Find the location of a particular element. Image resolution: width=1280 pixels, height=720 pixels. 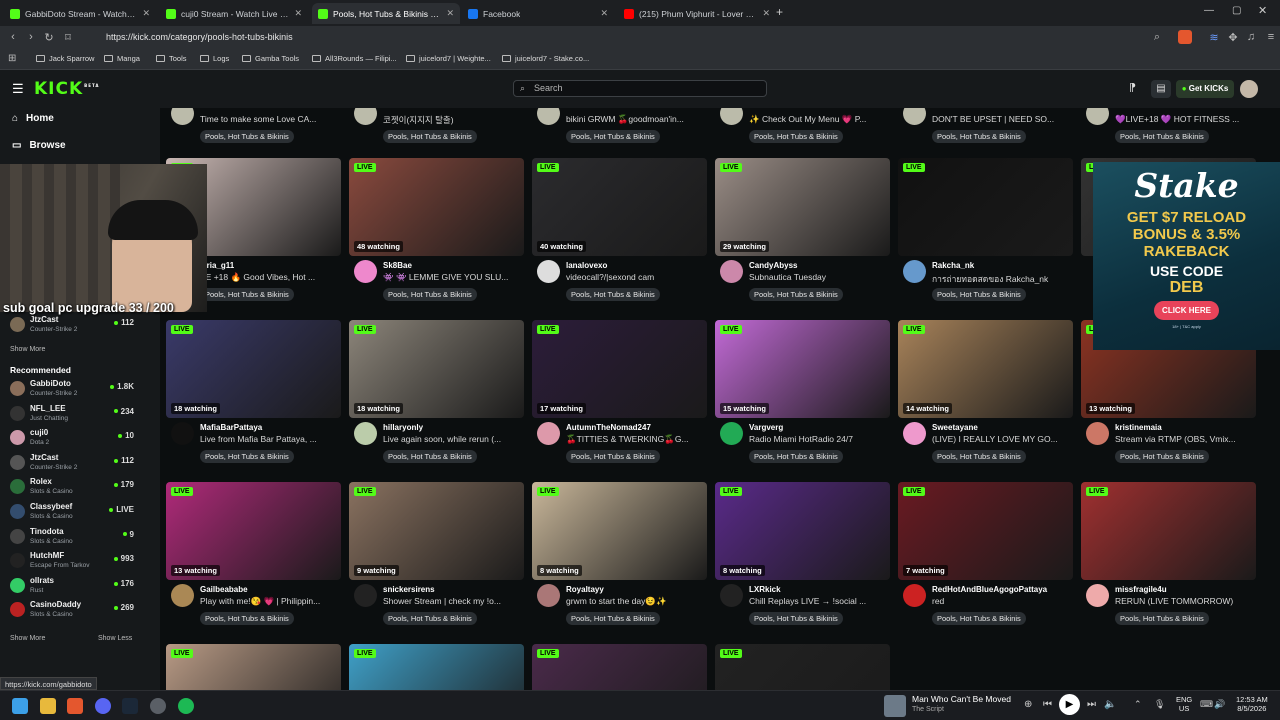

bookmark-item: Manga is located at coordinates (122, 58).